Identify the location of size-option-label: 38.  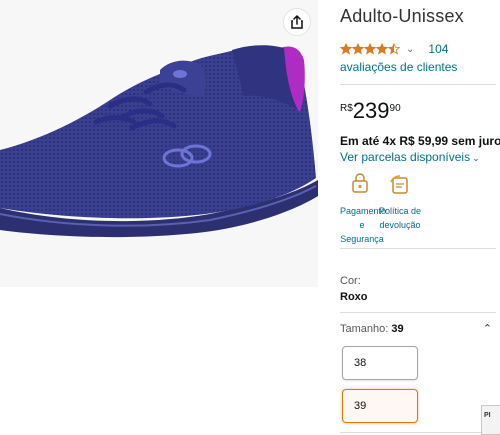
(360, 363).